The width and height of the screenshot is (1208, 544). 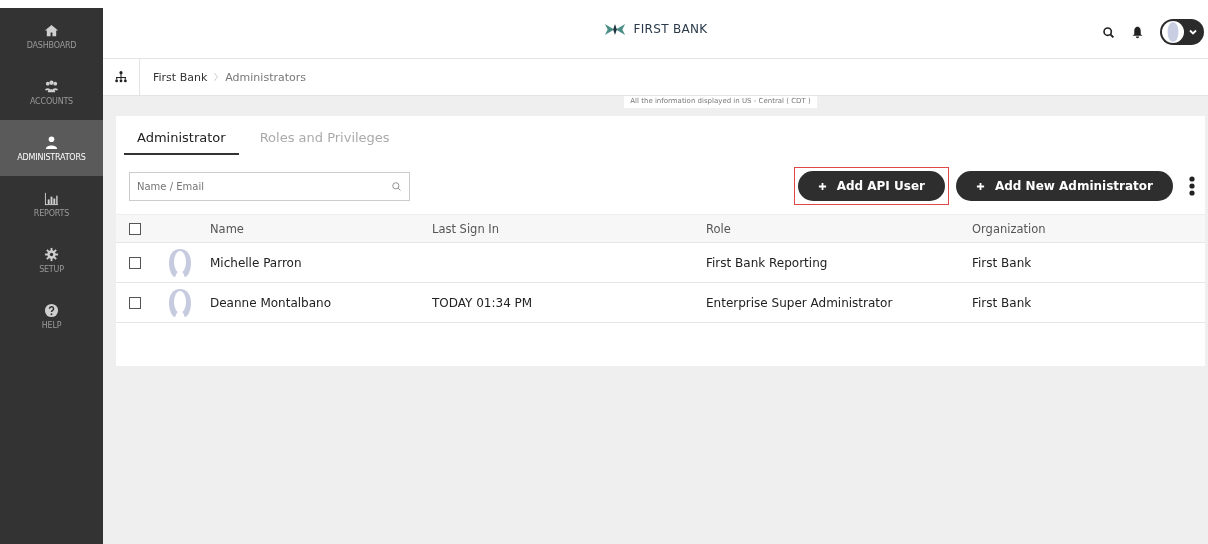 What do you see at coordinates (51, 310) in the screenshot?
I see `help-icon` at bounding box center [51, 310].